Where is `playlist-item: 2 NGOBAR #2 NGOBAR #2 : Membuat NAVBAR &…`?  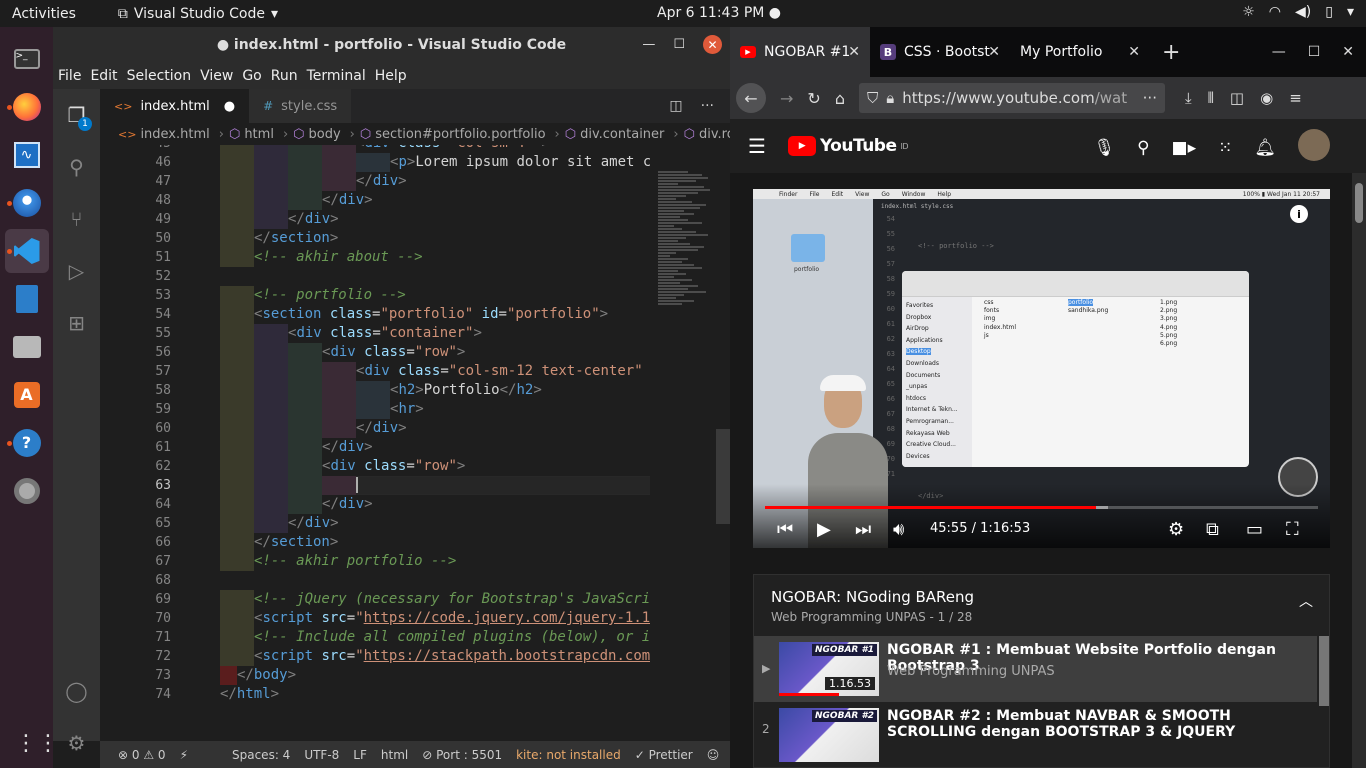
playlist-item: 2 NGOBAR #2 NGOBAR #2 : Membuat NAVBAR &… is located at coordinates (1035, 735).